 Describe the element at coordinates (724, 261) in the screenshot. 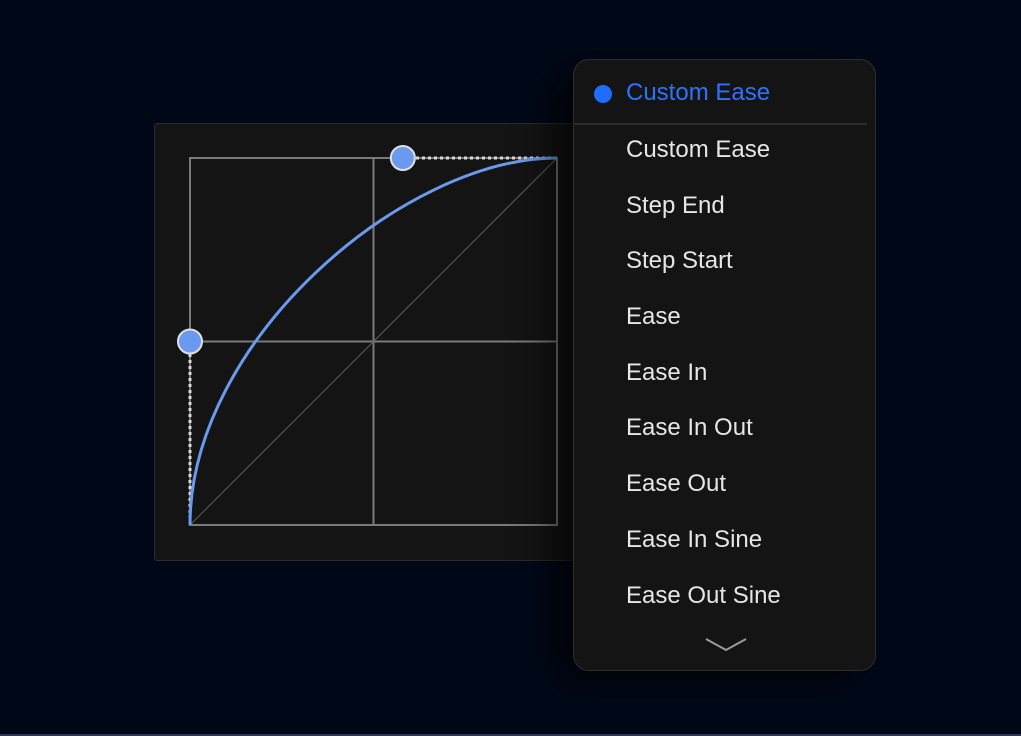

I see `menu-item-step-start: Step Start` at that location.